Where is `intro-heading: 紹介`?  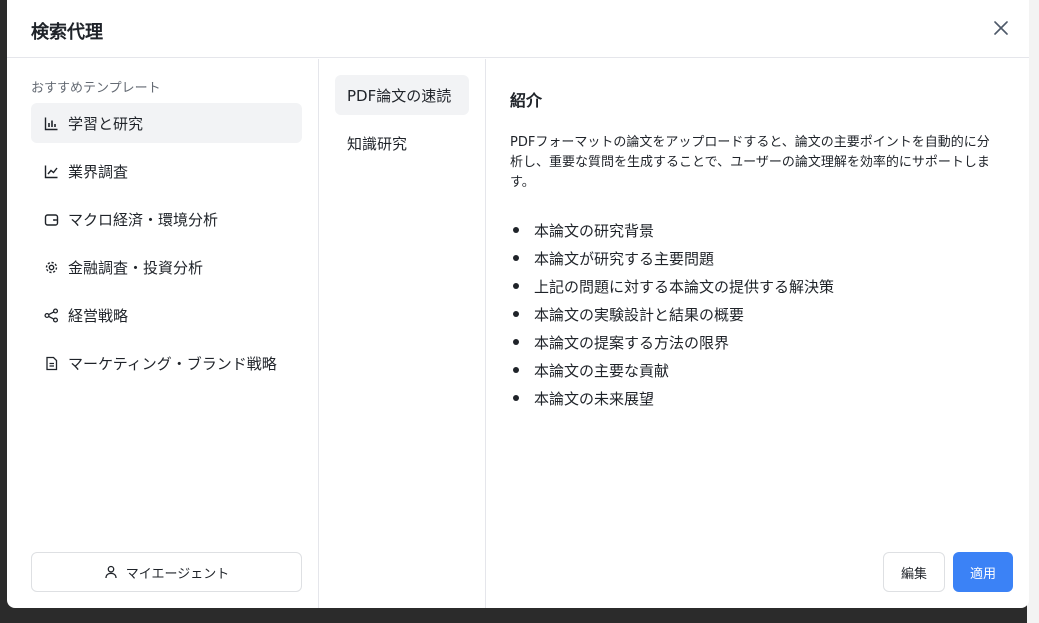 intro-heading: 紹介 is located at coordinates (526, 100).